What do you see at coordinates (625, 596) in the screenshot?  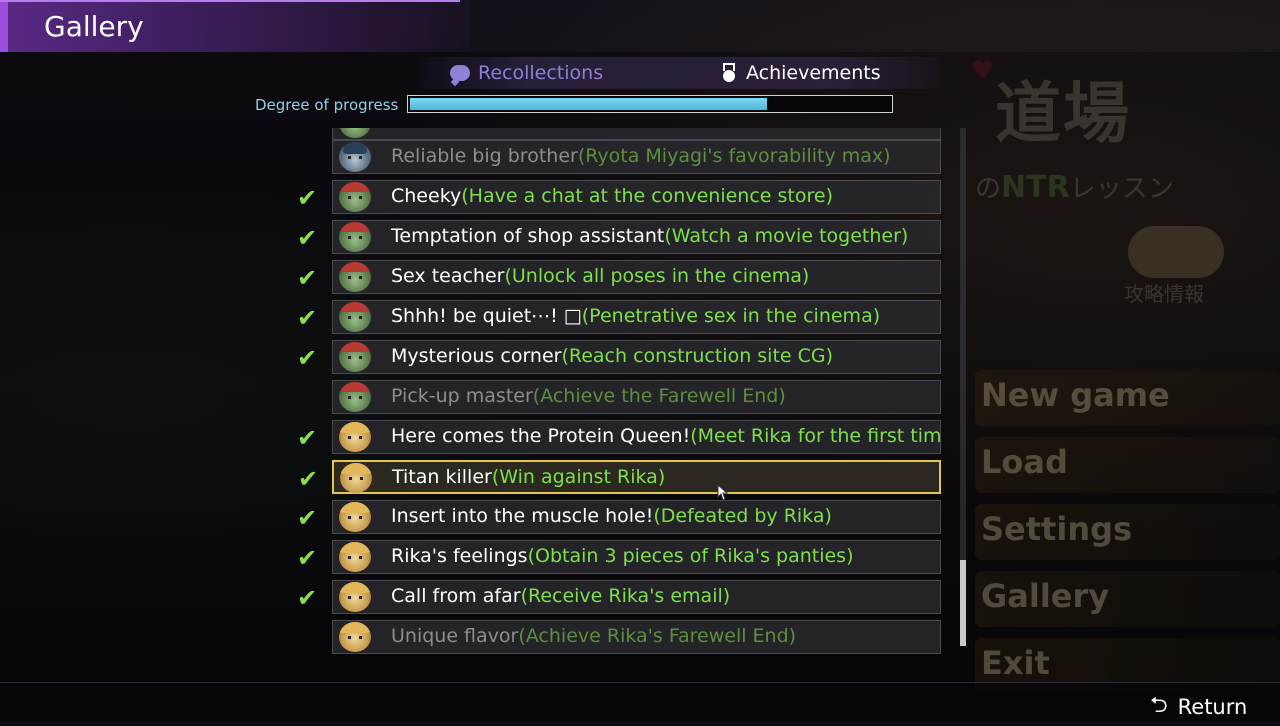 I see `achievement-condition: (Receive Rika's email)` at bounding box center [625, 596].